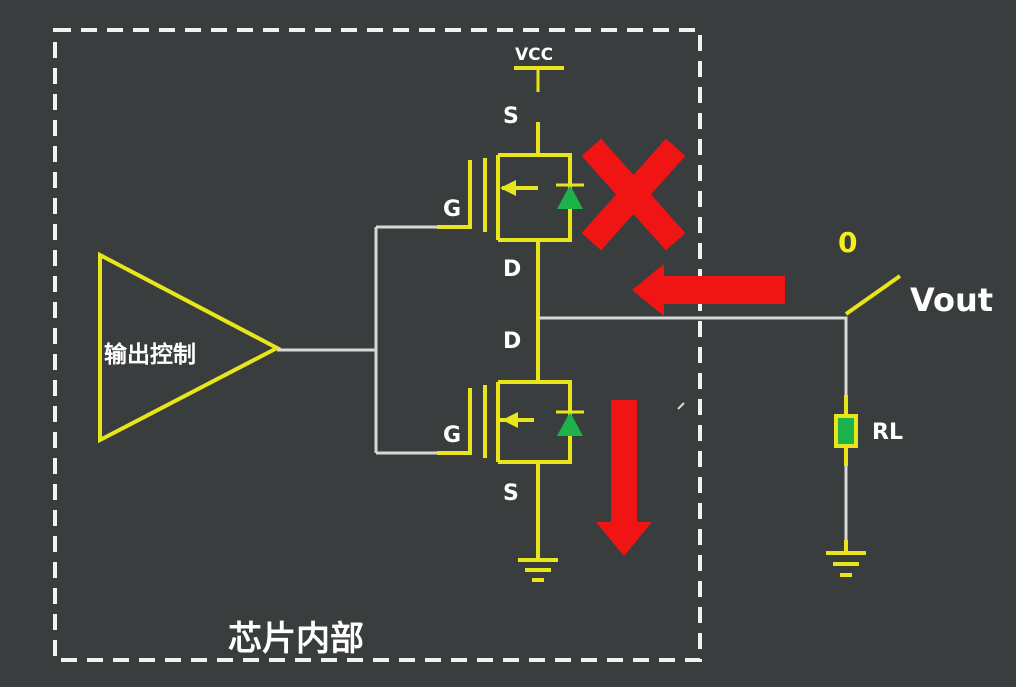 Image resolution: width=1016 pixels, height=687 pixels. What do you see at coordinates (624, 478) in the screenshot?
I see `red-arrow-down-icon` at bounding box center [624, 478].